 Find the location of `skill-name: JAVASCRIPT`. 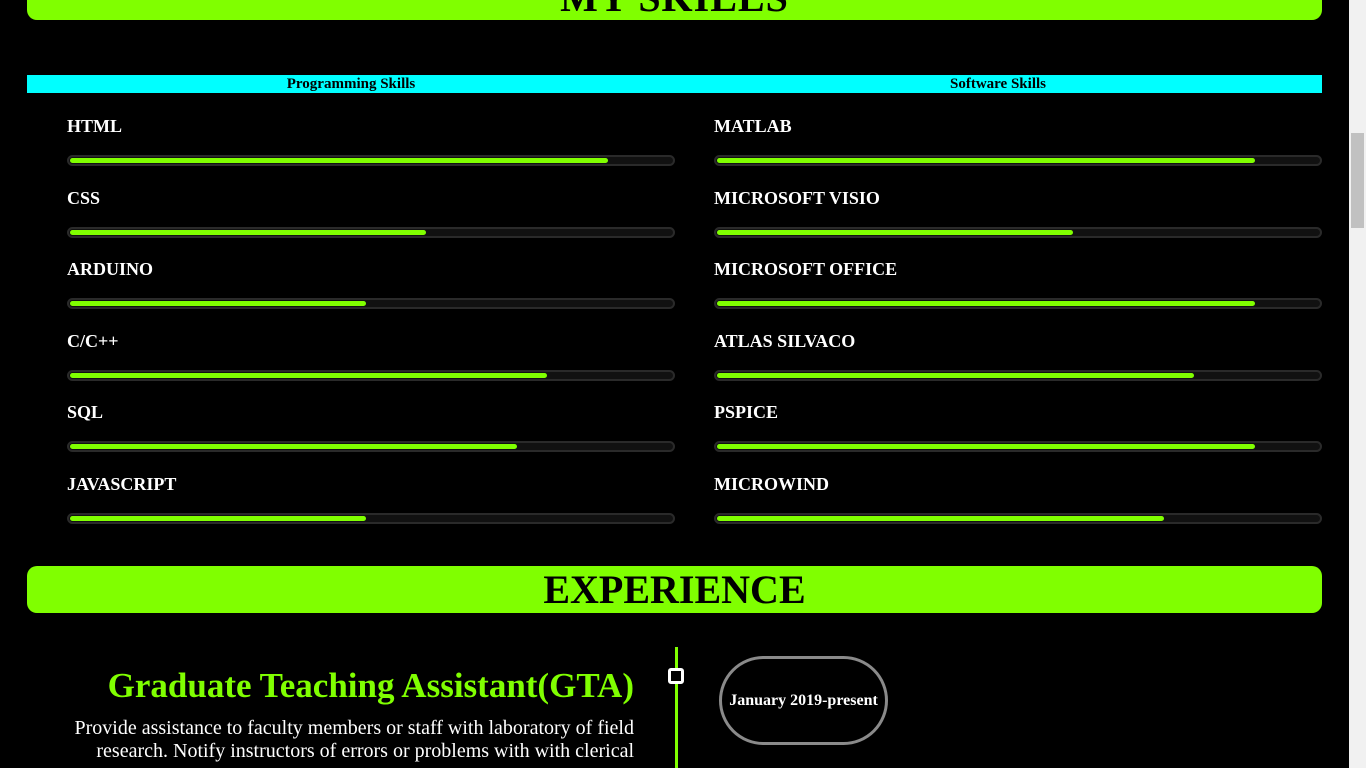

skill-name: JAVASCRIPT is located at coordinates (122, 483).